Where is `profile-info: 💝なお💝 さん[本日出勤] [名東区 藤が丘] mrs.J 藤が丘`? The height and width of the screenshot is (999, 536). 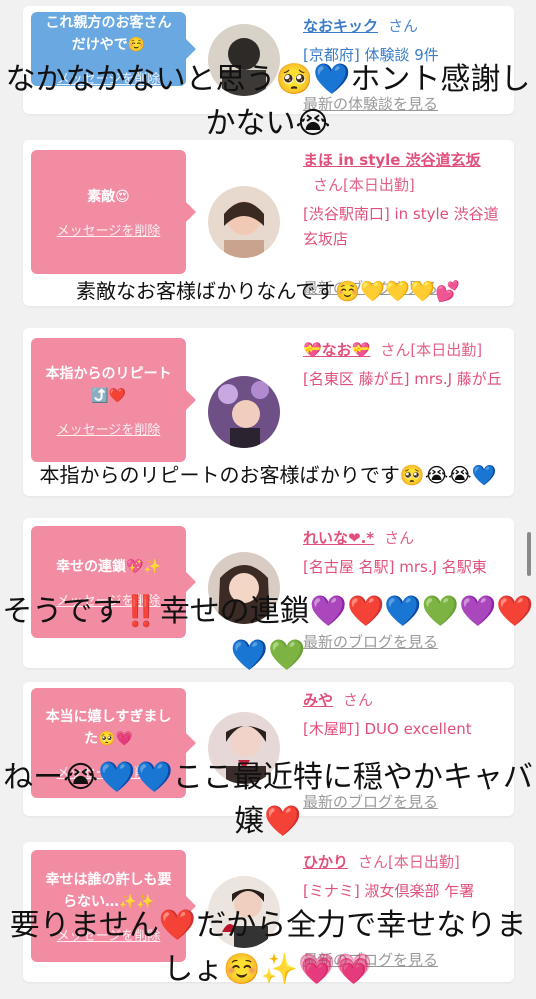
profile-info: 💝なお💝 さん[本日出勤] [名東区 藤が丘] mrs.J 藤が丘 is located at coordinates (402, 365).